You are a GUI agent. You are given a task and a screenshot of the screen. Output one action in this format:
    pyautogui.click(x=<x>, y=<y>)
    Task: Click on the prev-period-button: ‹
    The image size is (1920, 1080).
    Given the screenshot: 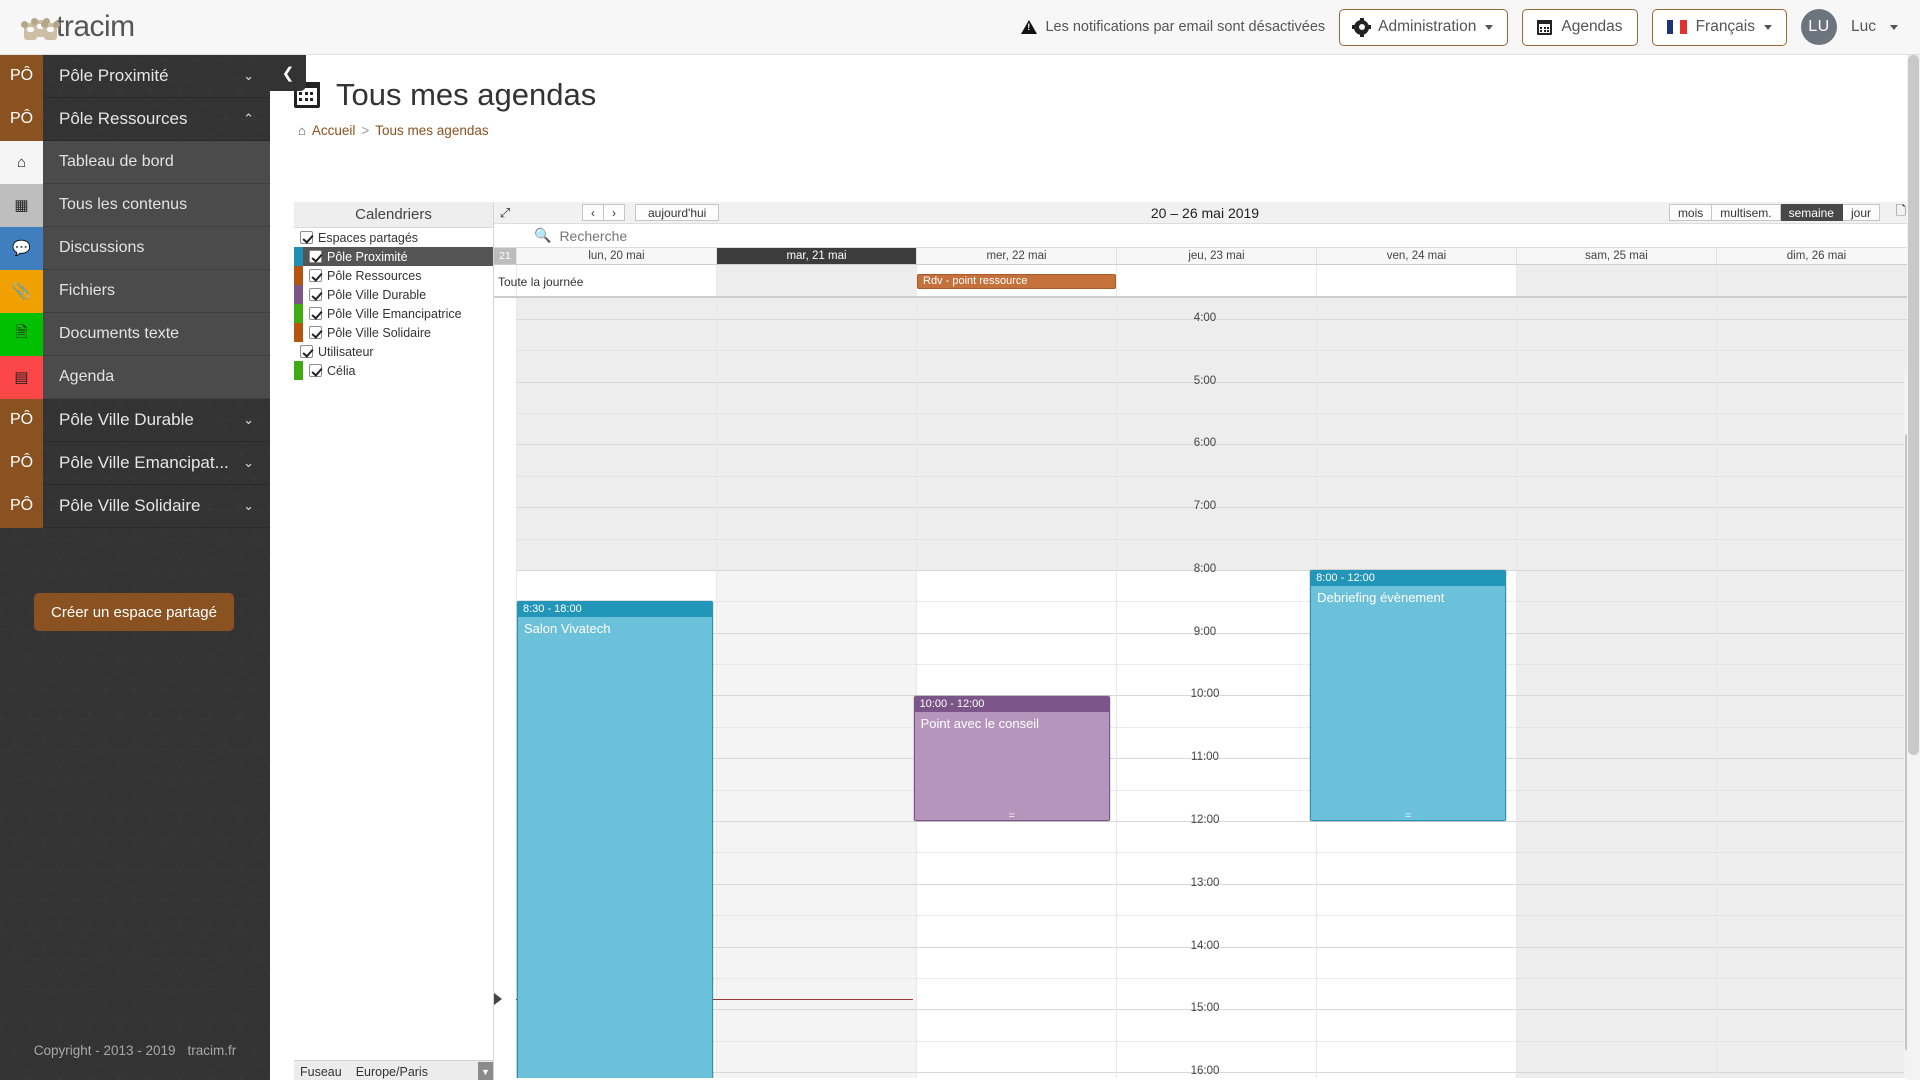 What is the action you would take?
    pyautogui.click(x=593, y=212)
    